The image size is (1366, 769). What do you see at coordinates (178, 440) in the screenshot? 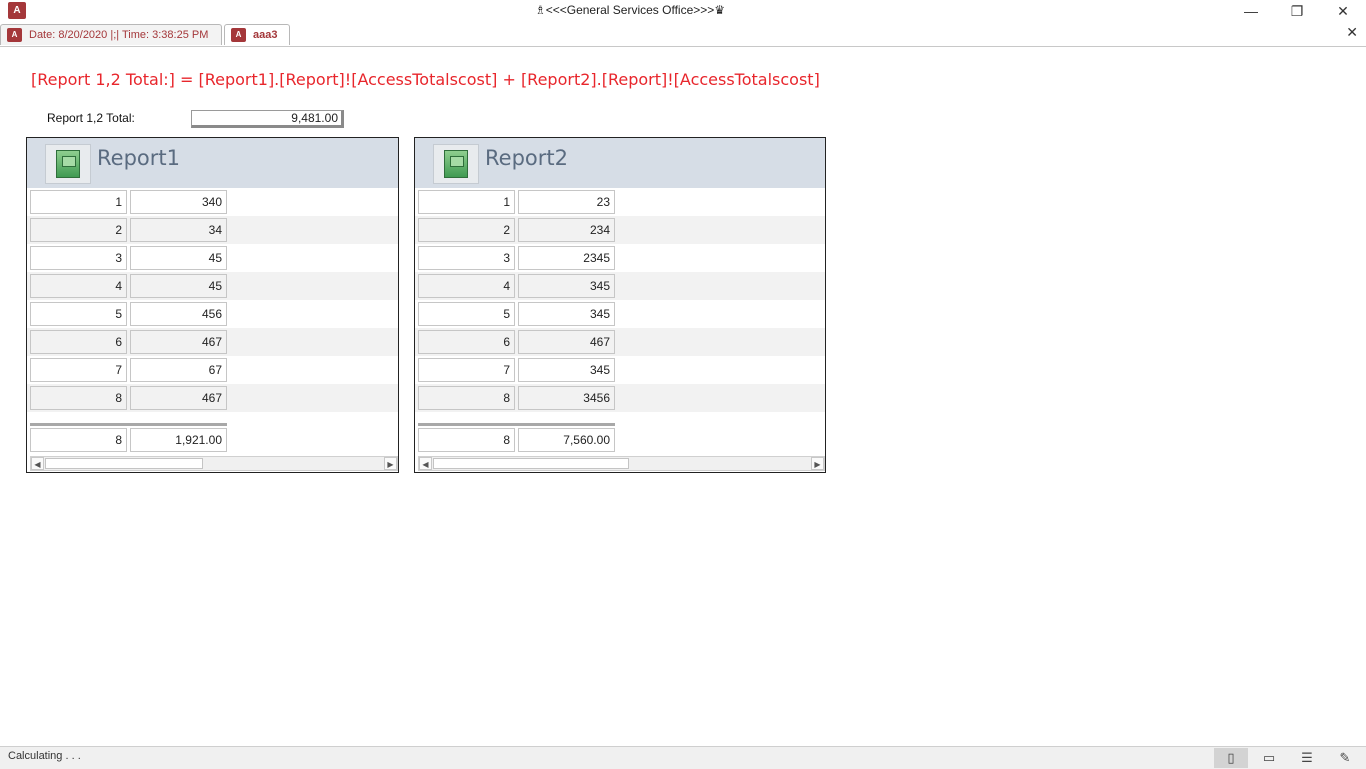
I see `sum-total-cell: 1,921.00` at bounding box center [178, 440].